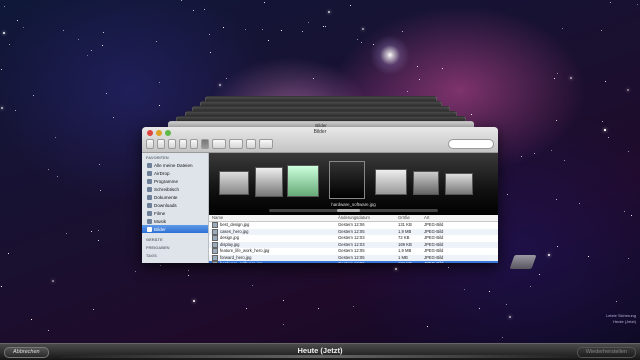 The image size is (640, 360). I want to click on sidebar-item-label: Alle meine Dateien, so click(173, 165).